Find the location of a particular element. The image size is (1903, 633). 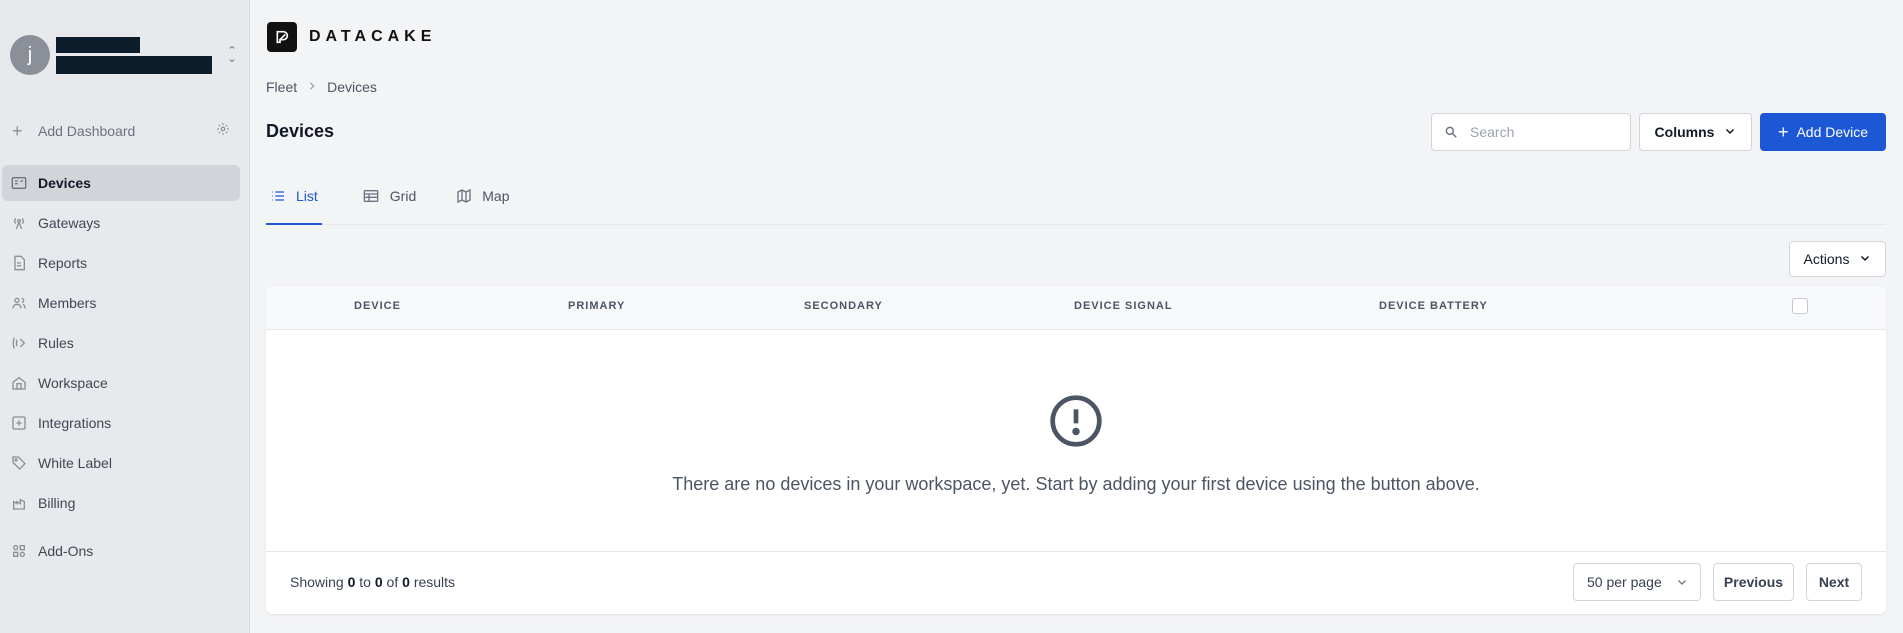

table-icon is located at coordinates (371, 196).